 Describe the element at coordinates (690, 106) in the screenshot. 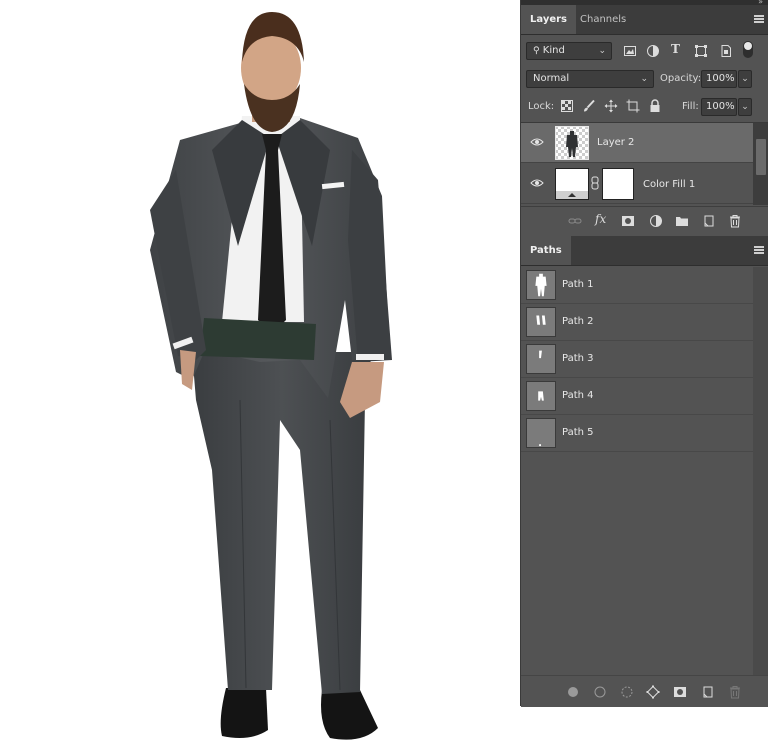

I see `fill-label: Fill:` at that location.